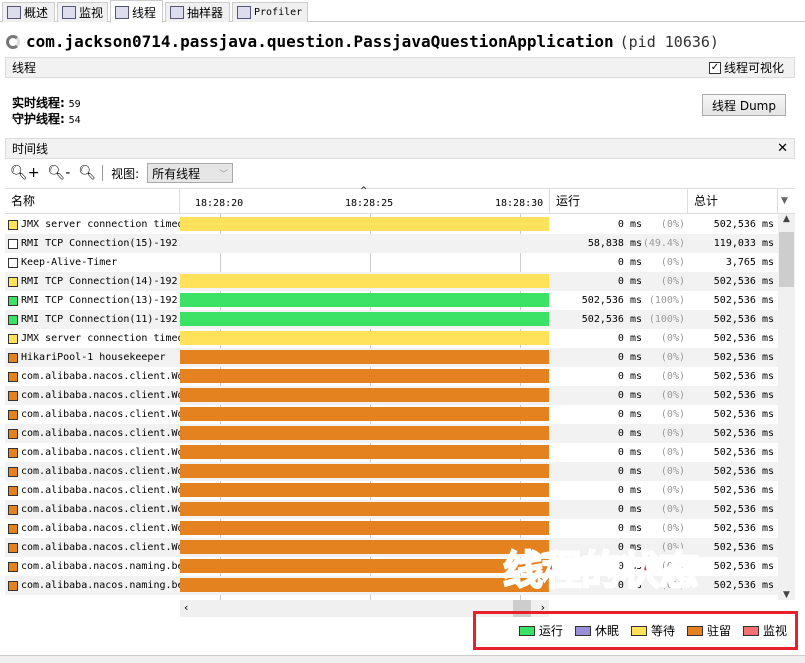 The width and height of the screenshot is (805, 663). I want to click on legend-label: 运行, so click(550, 631).